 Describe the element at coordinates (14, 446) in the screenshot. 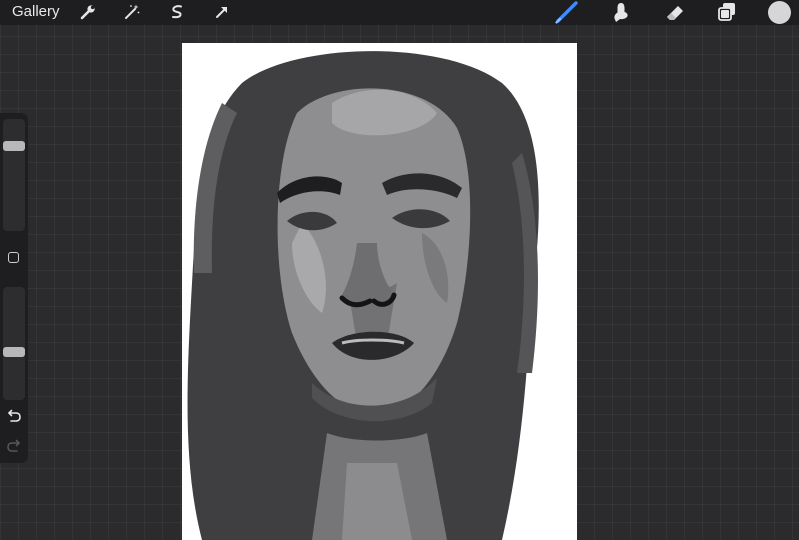

I see `redo-icon` at that location.